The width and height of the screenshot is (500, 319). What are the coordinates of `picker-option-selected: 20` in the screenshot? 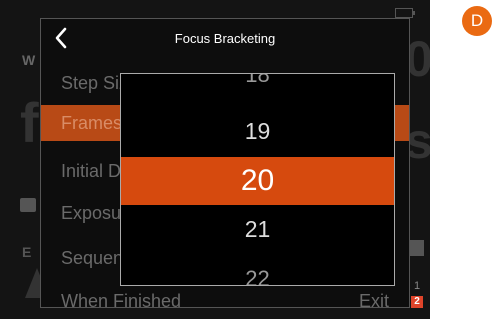 It's located at (257, 181).